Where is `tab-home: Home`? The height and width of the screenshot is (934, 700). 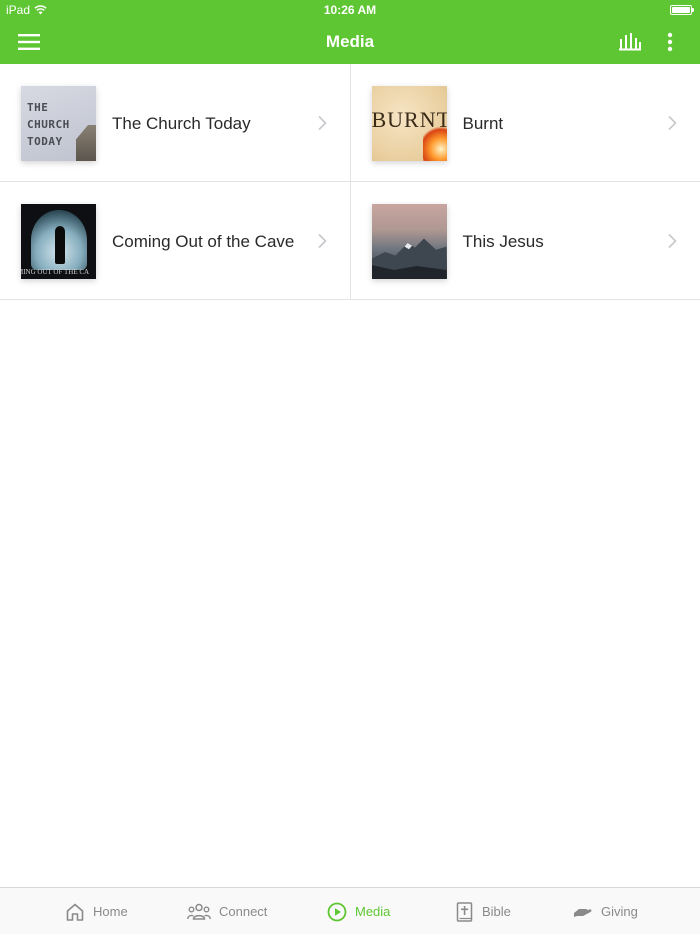 tab-home: Home is located at coordinates (96, 911).